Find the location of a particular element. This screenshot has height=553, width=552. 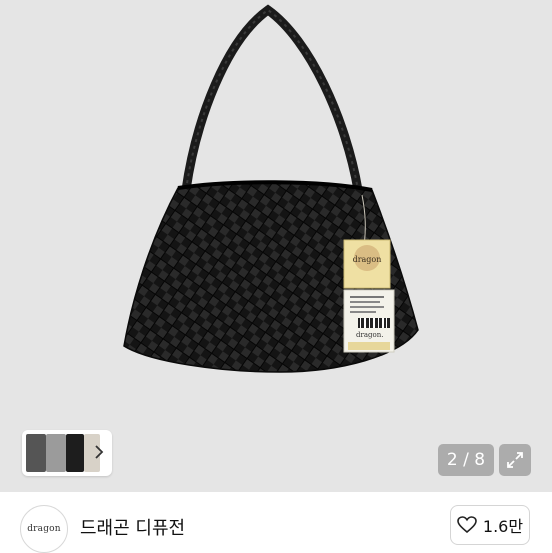

seller-avatar: dragon is located at coordinates (44, 529).